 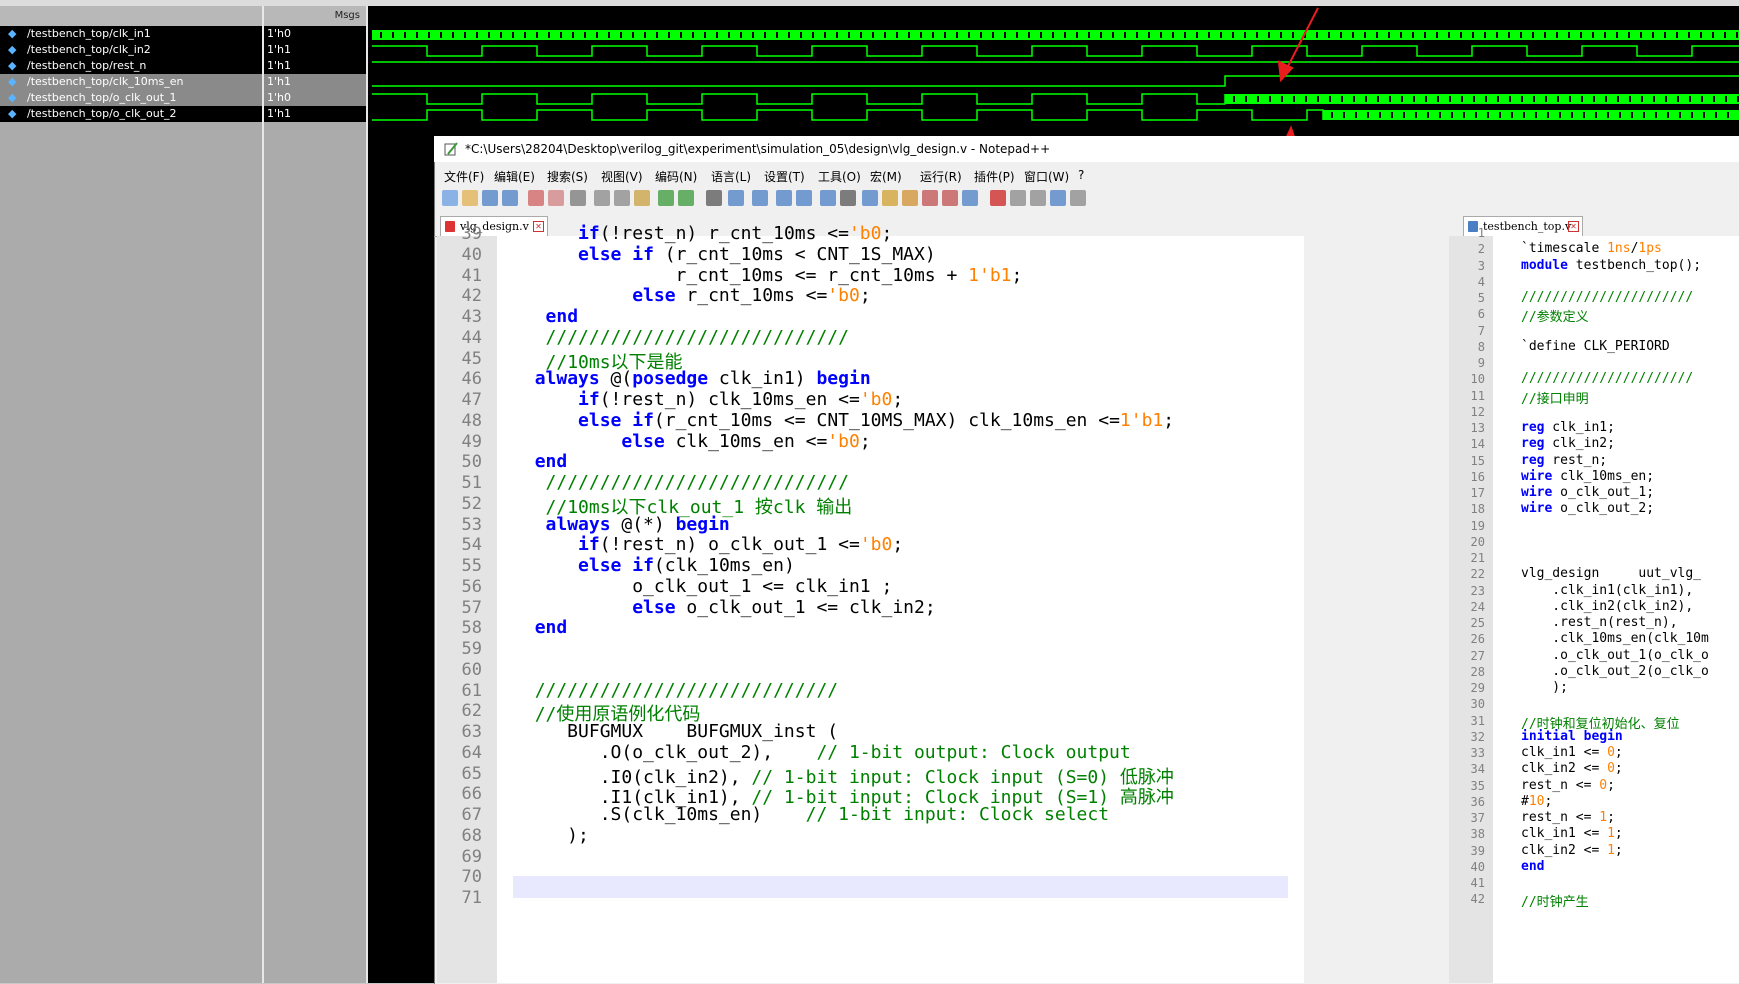 What do you see at coordinates (464, 176) in the screenshot?
I see `menu-item: 文件(F)` at bounding box center [464, 176].